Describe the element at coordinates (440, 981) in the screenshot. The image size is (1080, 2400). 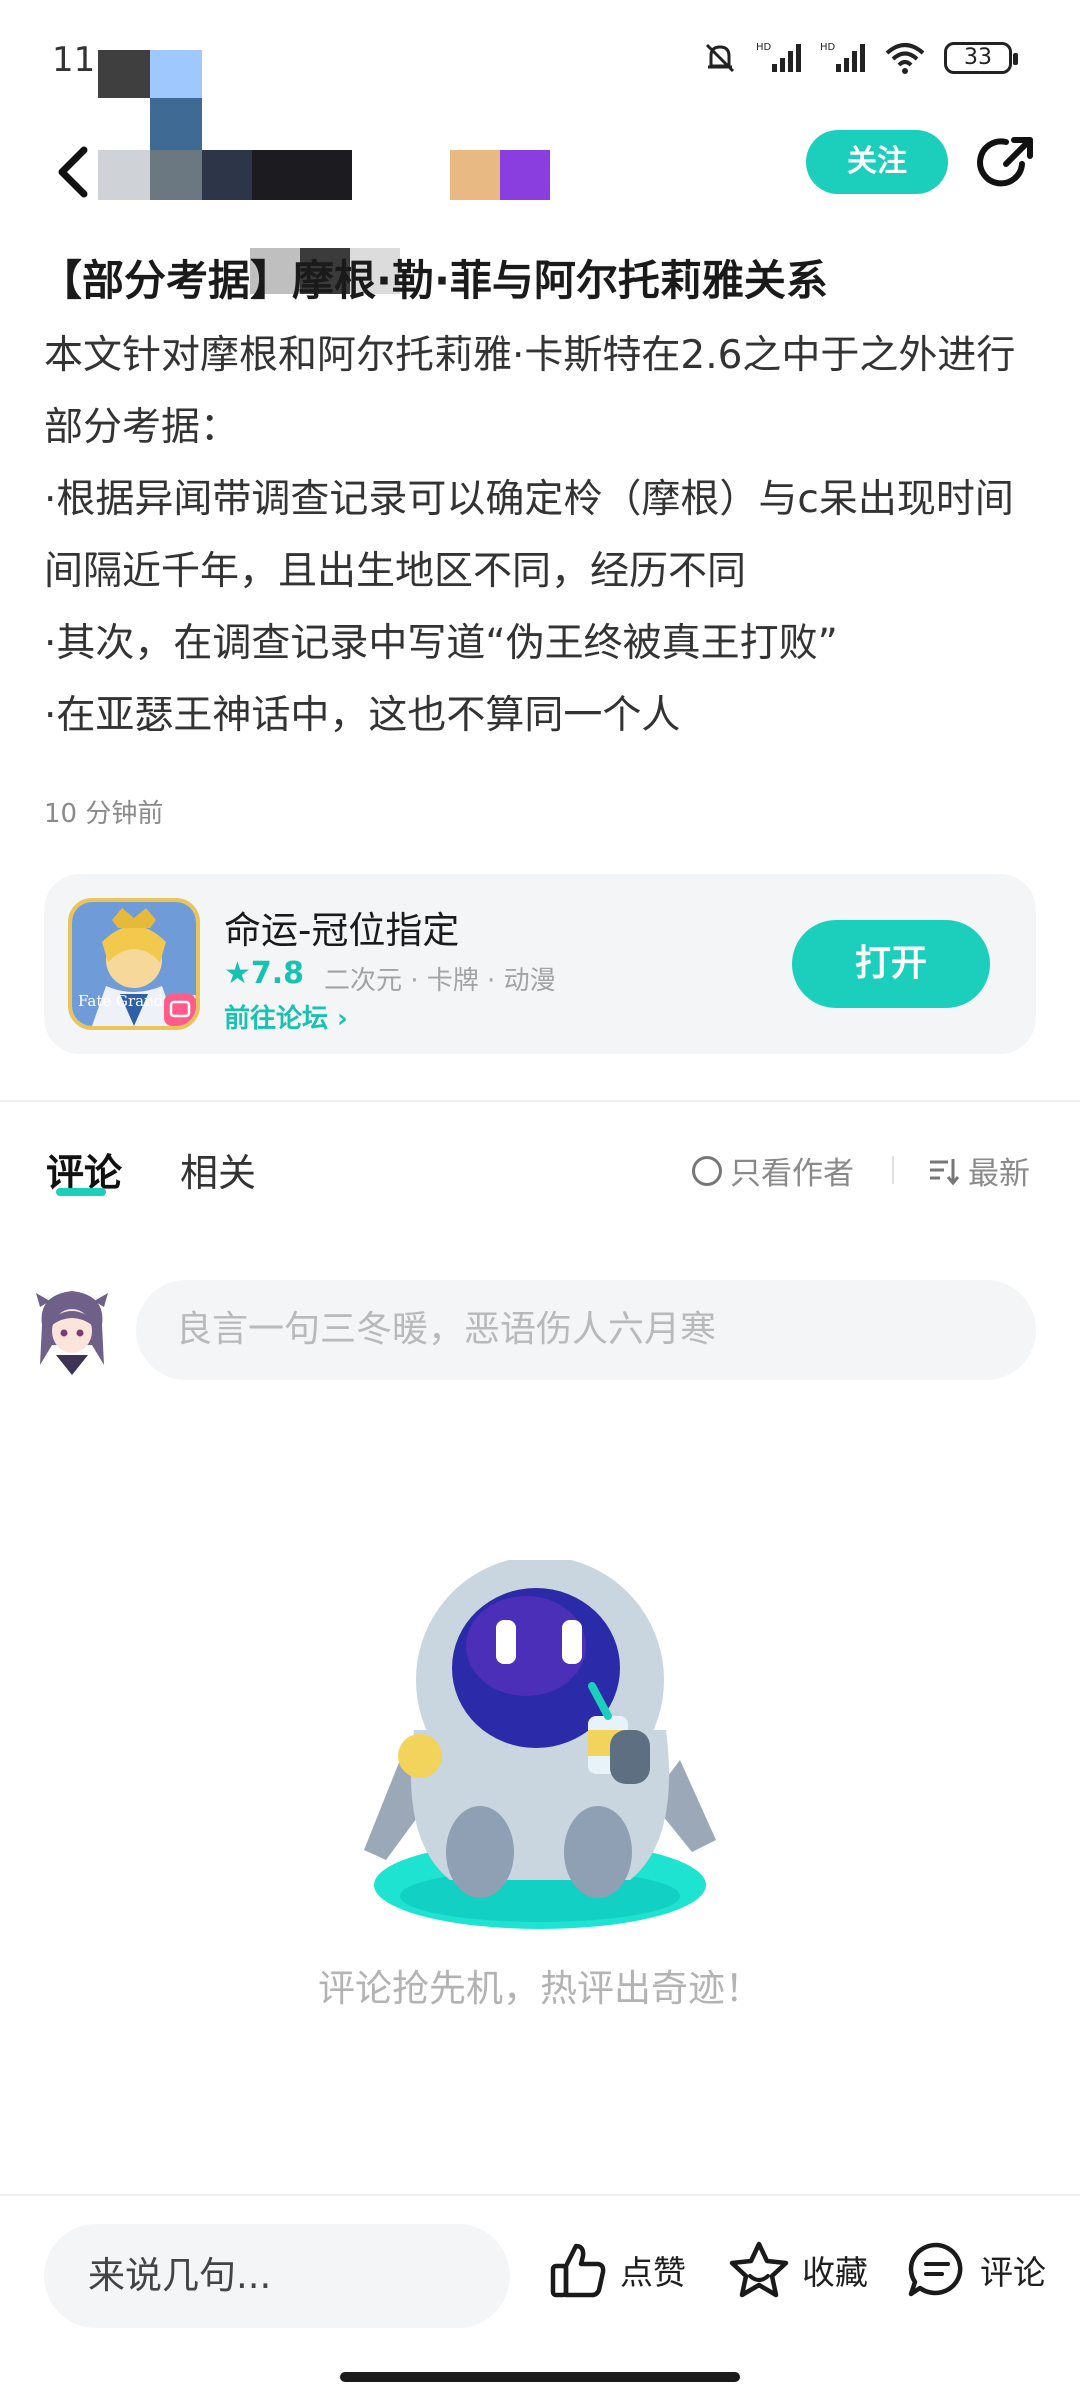
I see `app-tags: 二次元 · 卡牌 · 动漫` at that location.